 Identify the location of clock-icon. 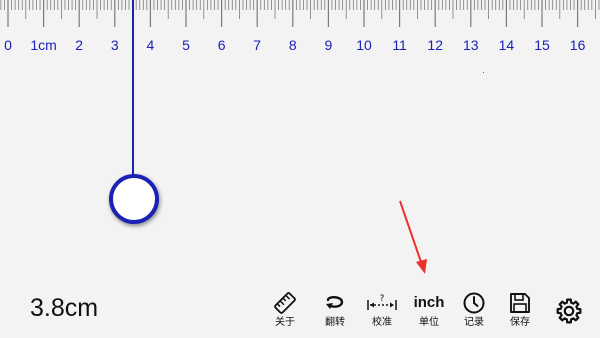
(474, 303).